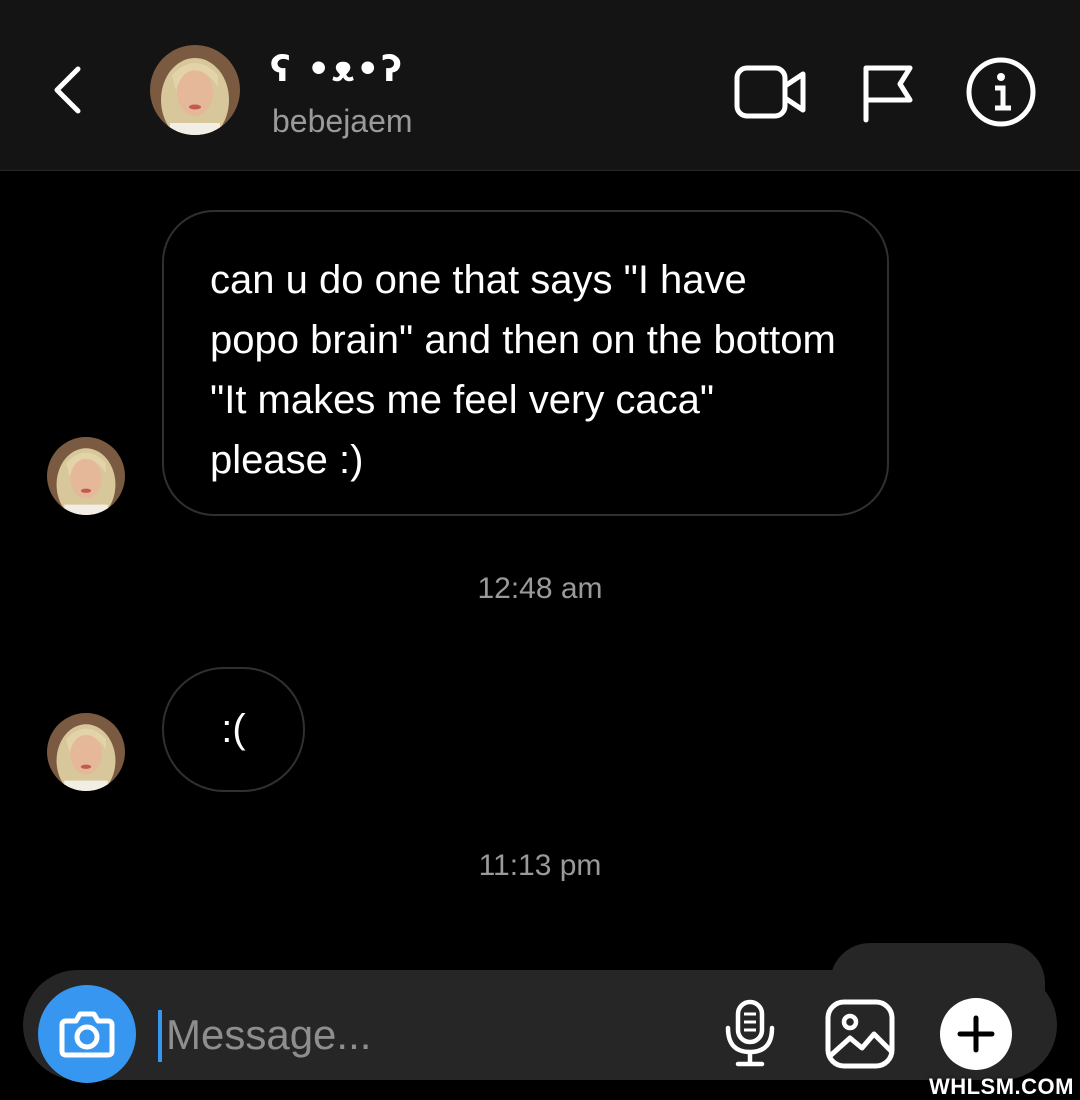  I want to click on contact-avatar, so click(195, 90).